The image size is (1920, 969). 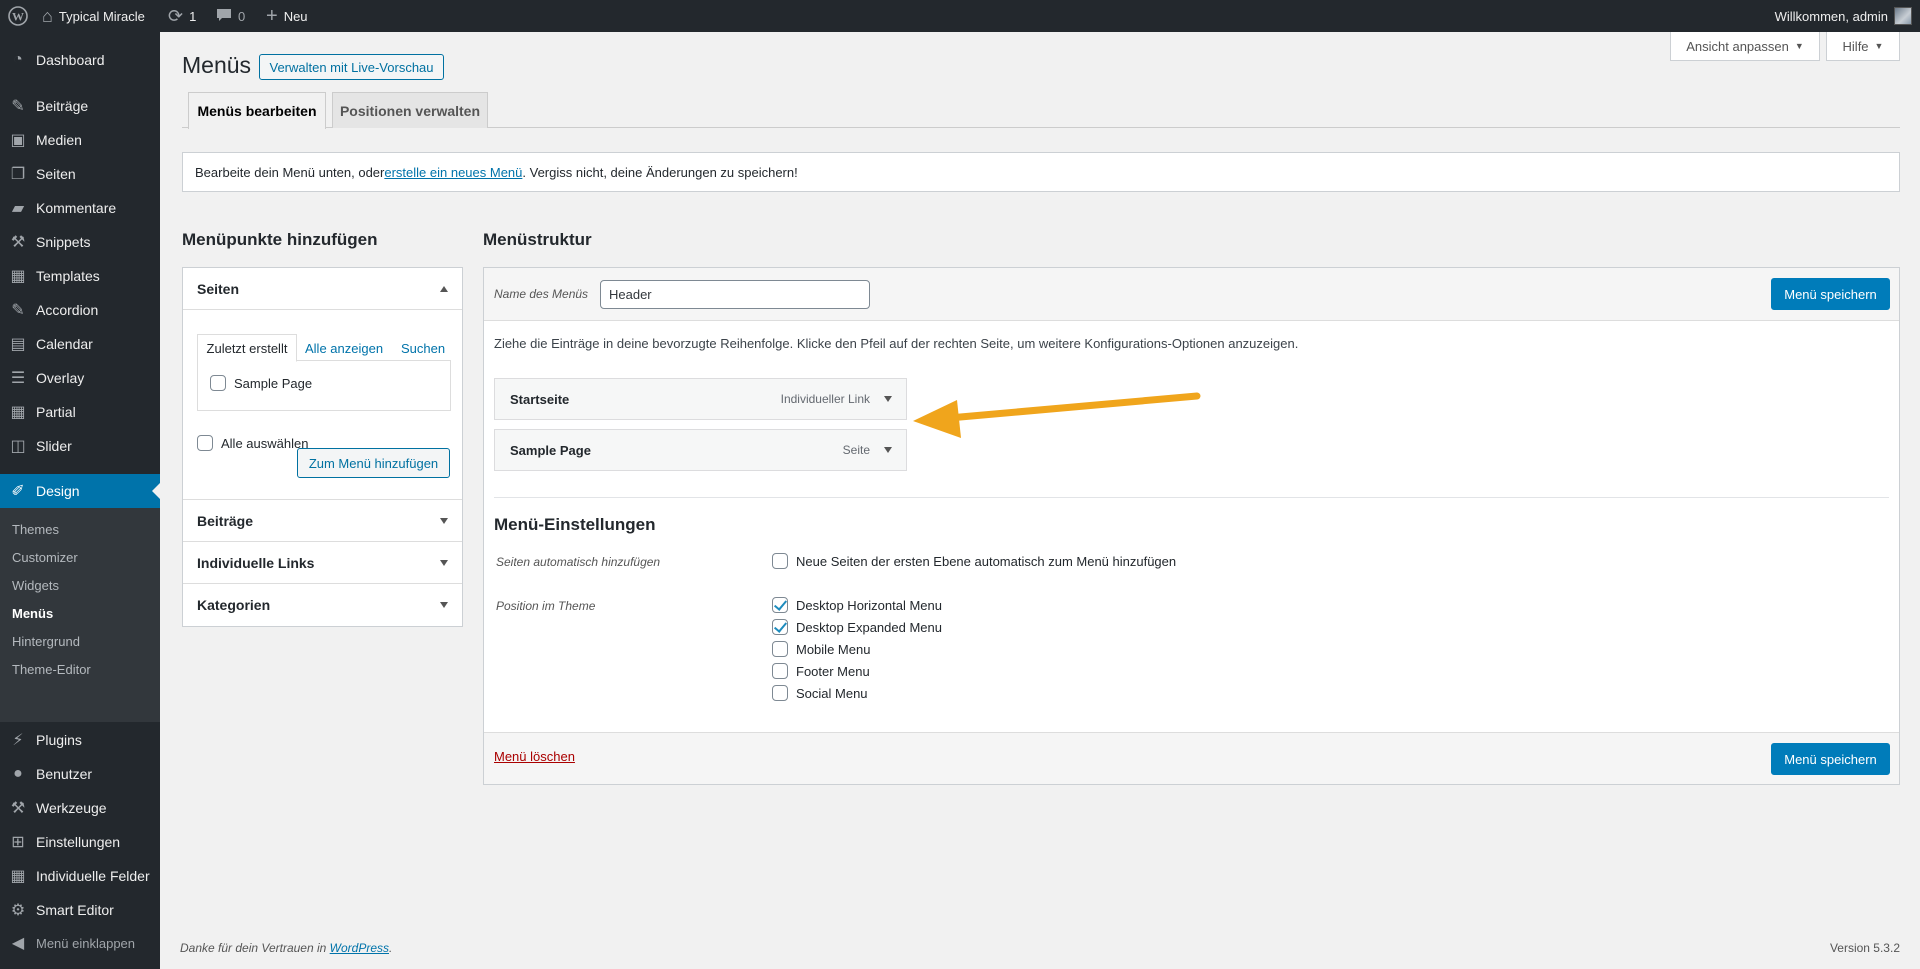 What do you see at coordinates (820, 693) in the screenshot?
I see `location-social: Social Menu` at bounding box center [820, 693].